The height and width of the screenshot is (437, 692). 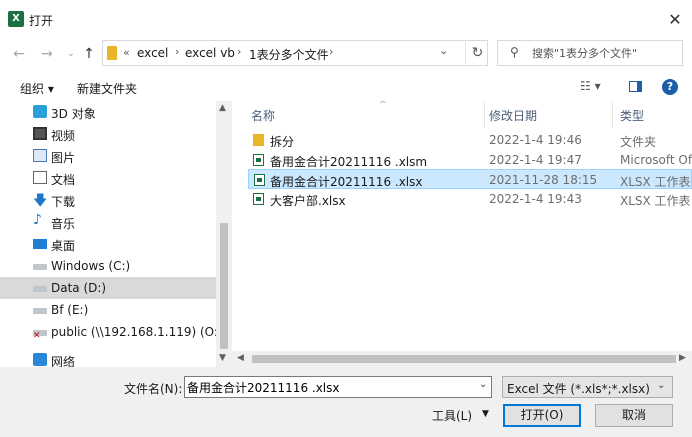 What do you see at coordinates (656, 160) in the screenshot?
I see `file-type: Microsoft Office` at bounding box center [656, 160].